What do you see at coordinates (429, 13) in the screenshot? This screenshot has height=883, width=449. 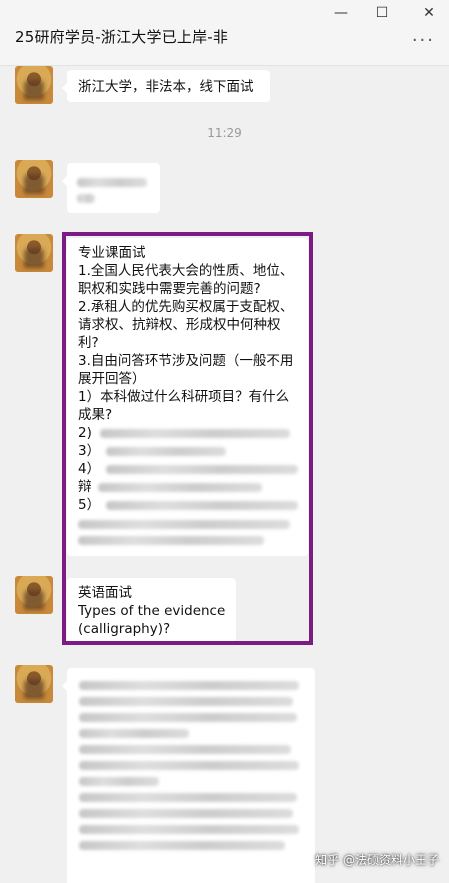 I see `close-icon: ✕` at bounding box center [429, 13].